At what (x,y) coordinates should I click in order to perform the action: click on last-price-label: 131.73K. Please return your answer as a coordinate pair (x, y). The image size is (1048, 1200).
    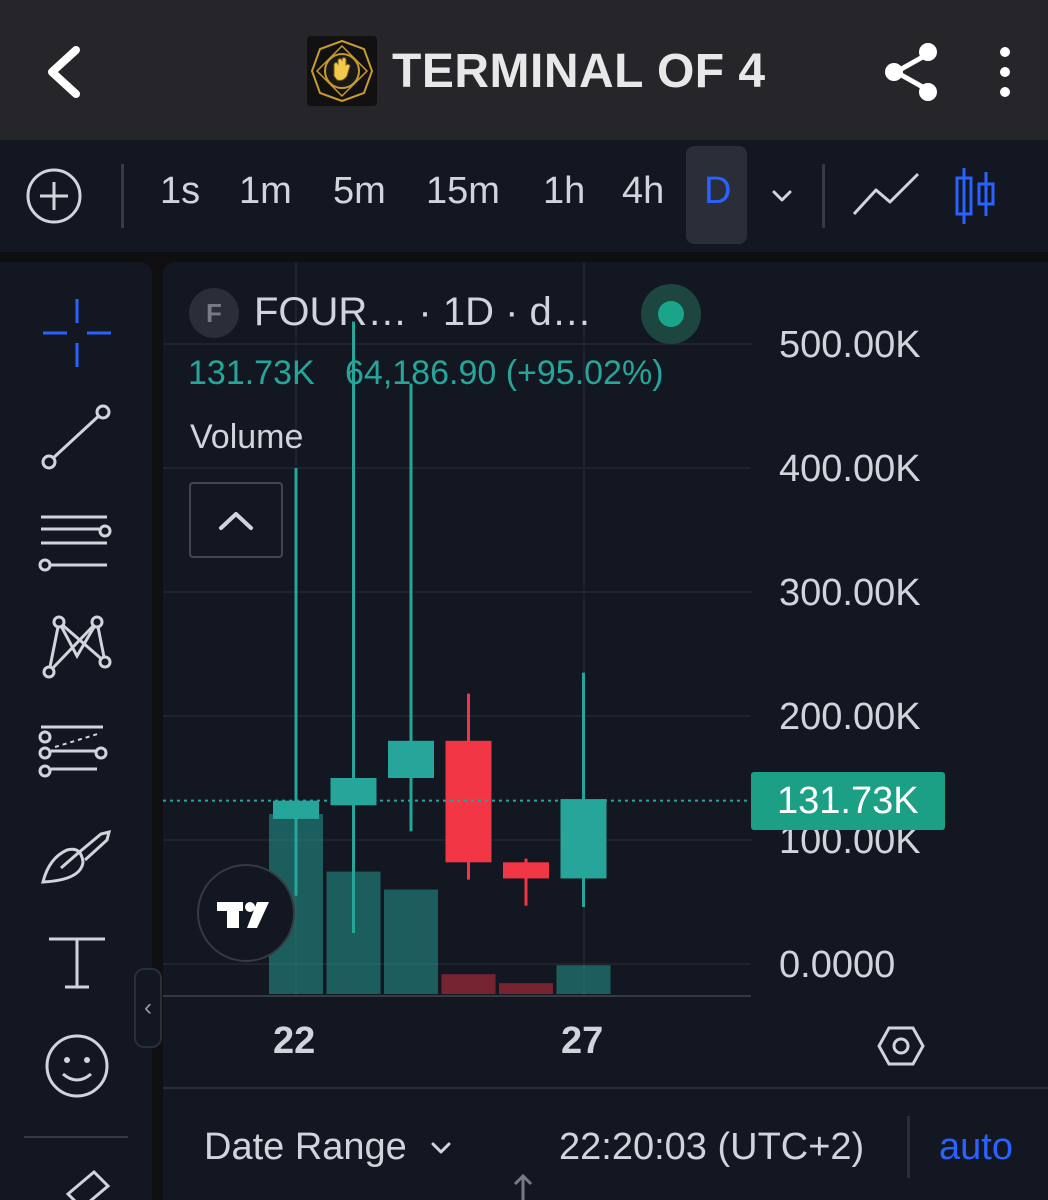
    Looking at the image, I should click on (848, 801).